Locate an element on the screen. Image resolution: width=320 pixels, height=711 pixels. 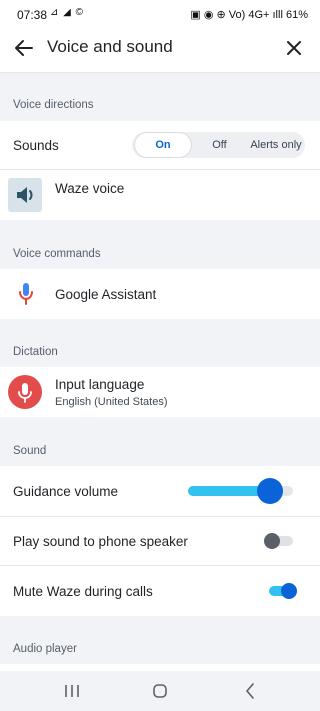
status-right-icons: ▣ ◉ ⊕ Vo) 4G+ ılll is located at coordinates (236, 15).